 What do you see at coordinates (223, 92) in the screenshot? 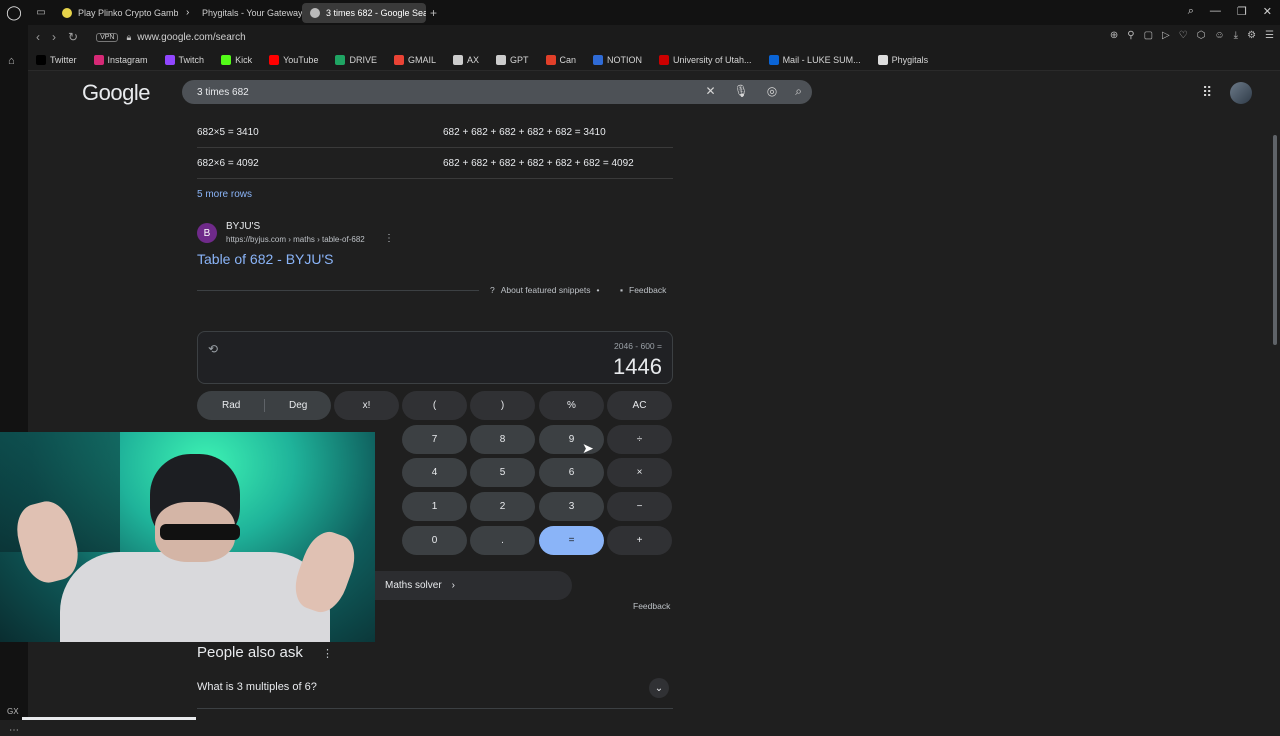
I see `search-query: 3 times 682` at bounding box center [223, 92].